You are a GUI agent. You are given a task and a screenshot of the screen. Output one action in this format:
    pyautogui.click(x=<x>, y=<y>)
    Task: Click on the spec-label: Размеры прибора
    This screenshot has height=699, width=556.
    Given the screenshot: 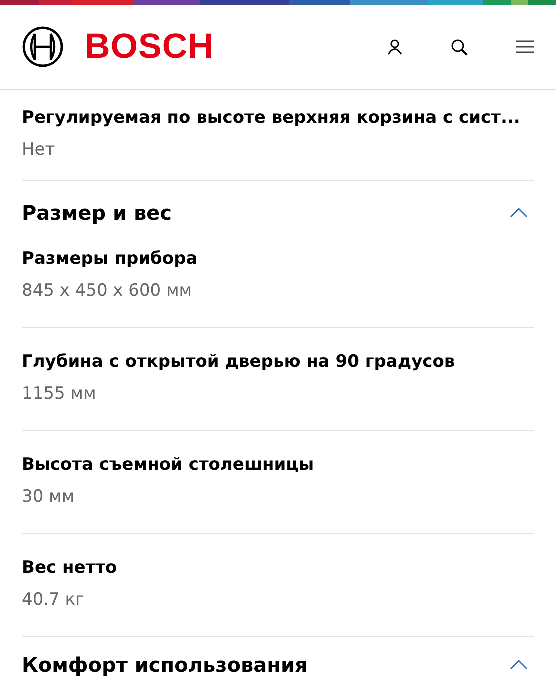 What is the action you would take?
    pyautogui.click(x=110, y=259)
    